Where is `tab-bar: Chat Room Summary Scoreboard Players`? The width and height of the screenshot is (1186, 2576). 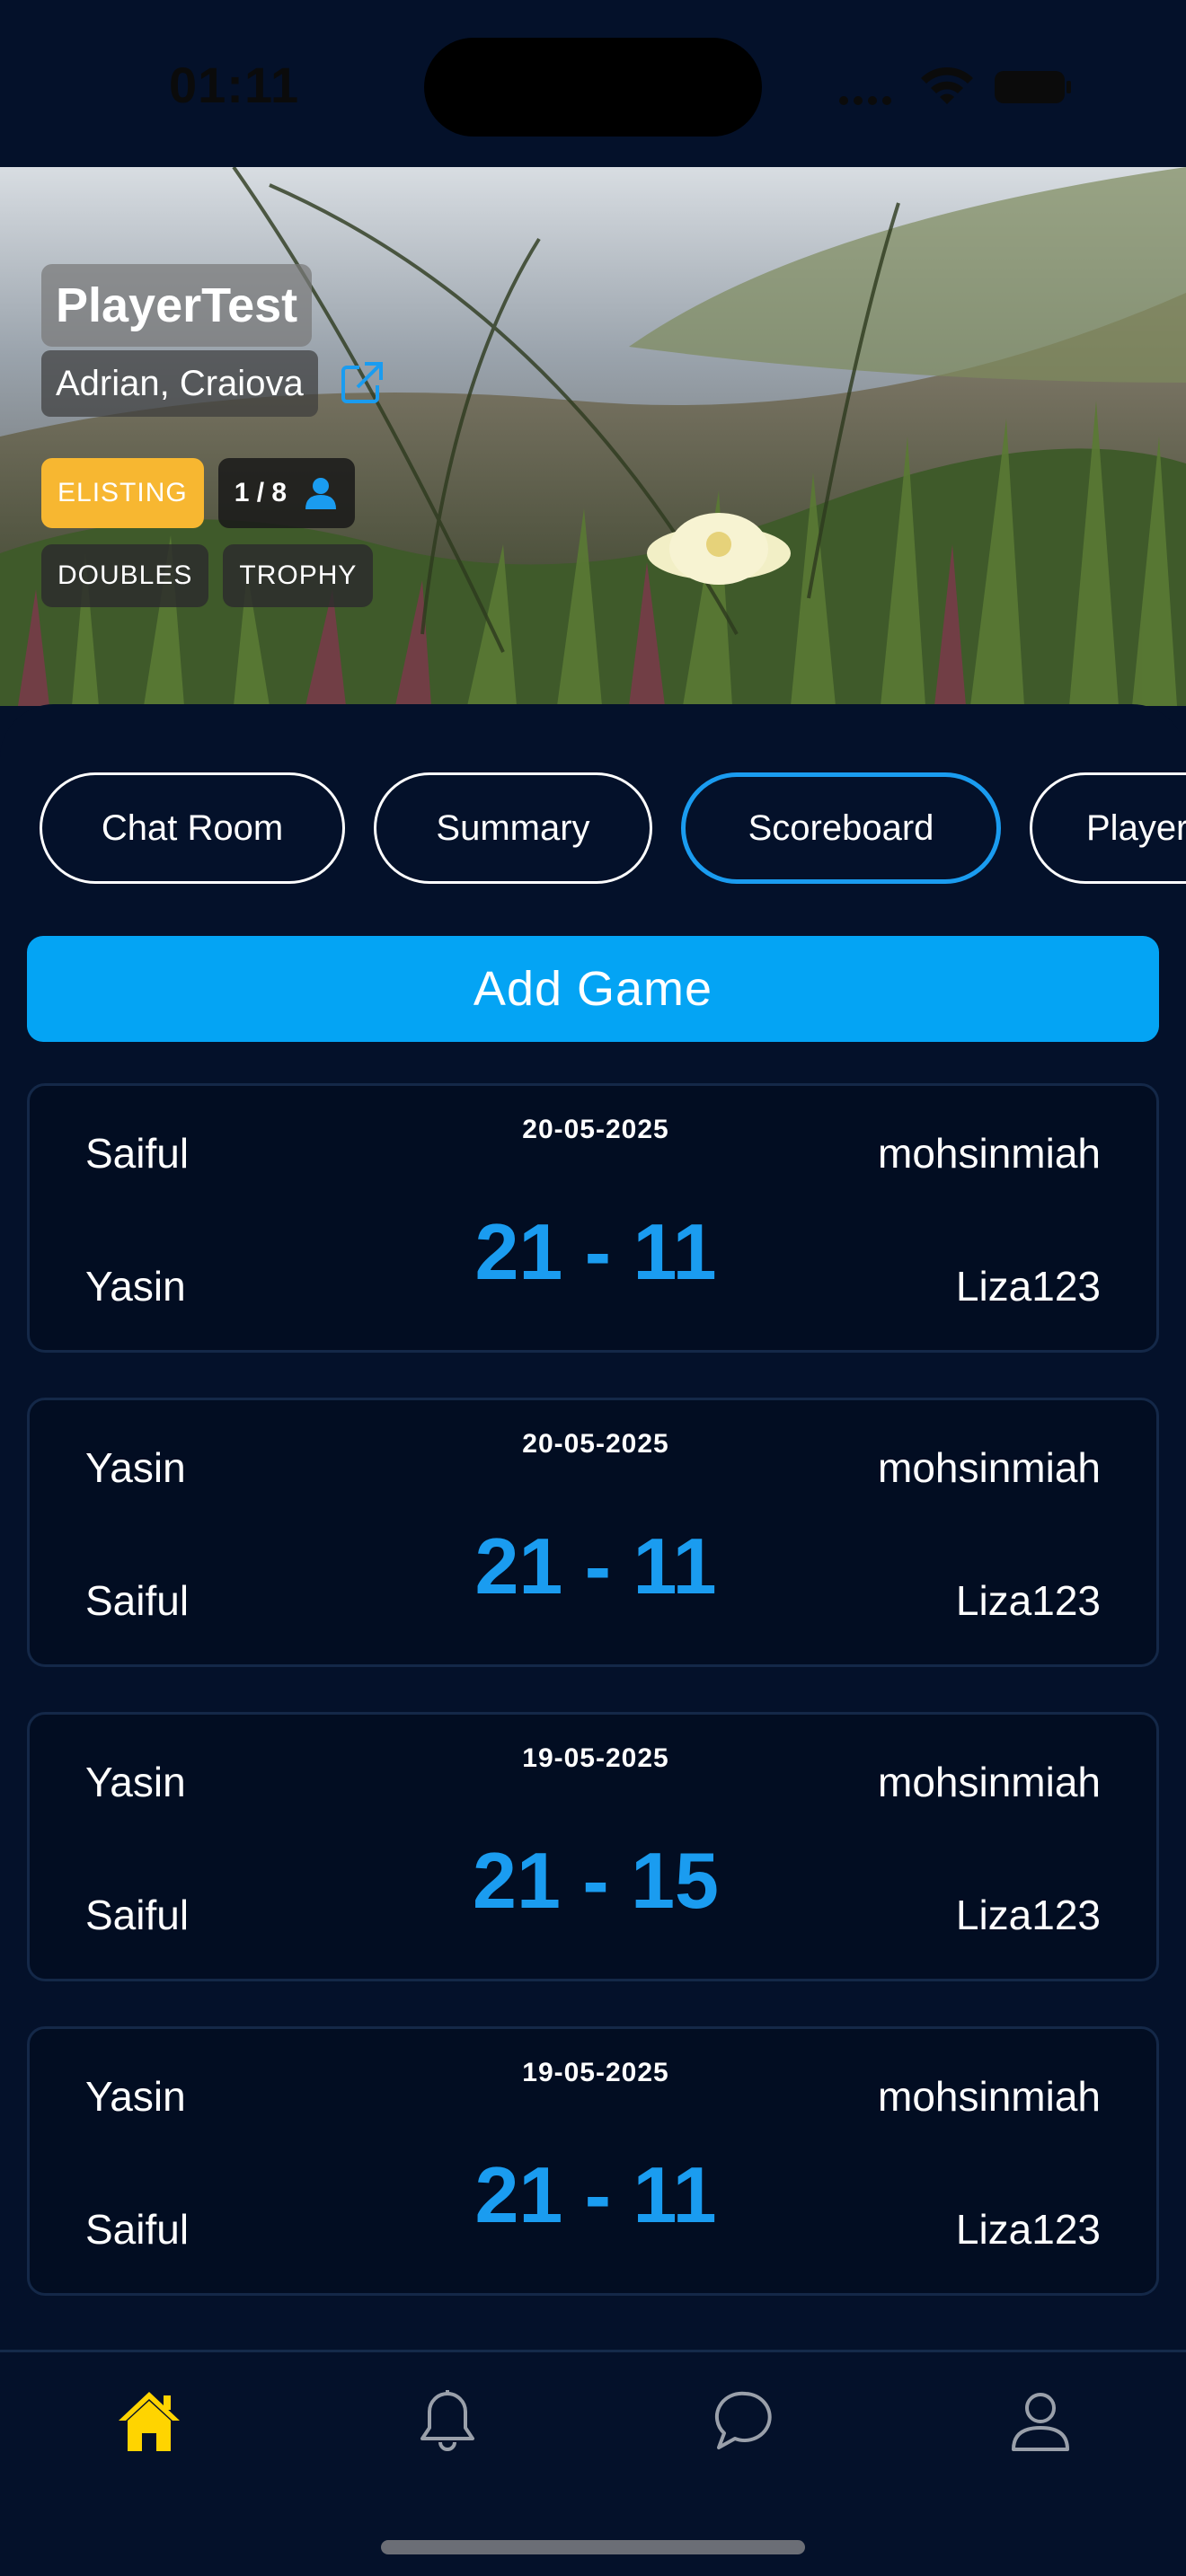
tab-bar: Chat Room Summary Scoreboard Players is located at coordinates (613, 828).